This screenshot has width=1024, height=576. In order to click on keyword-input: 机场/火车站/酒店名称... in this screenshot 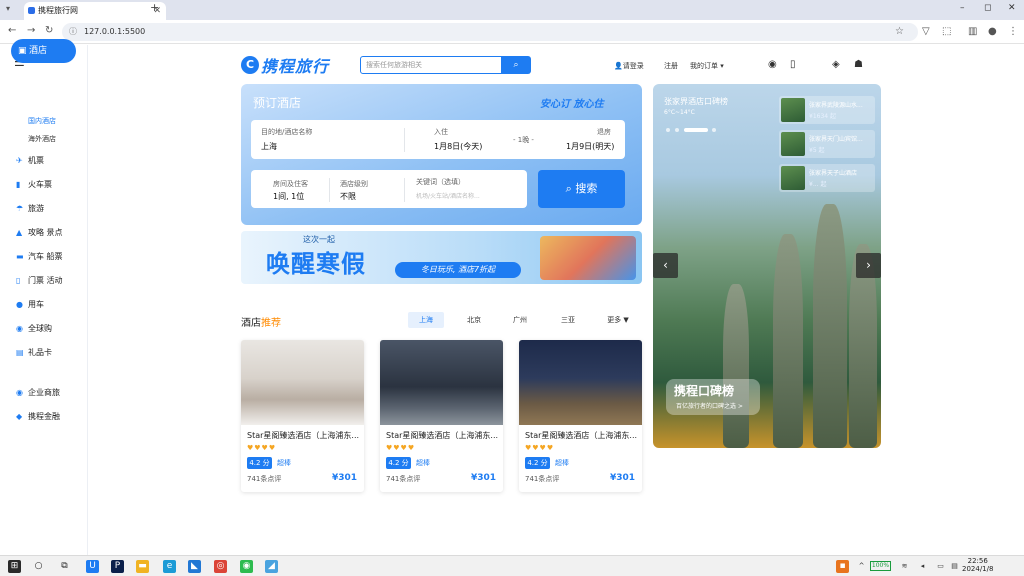, I will do `click(448, 195)`.